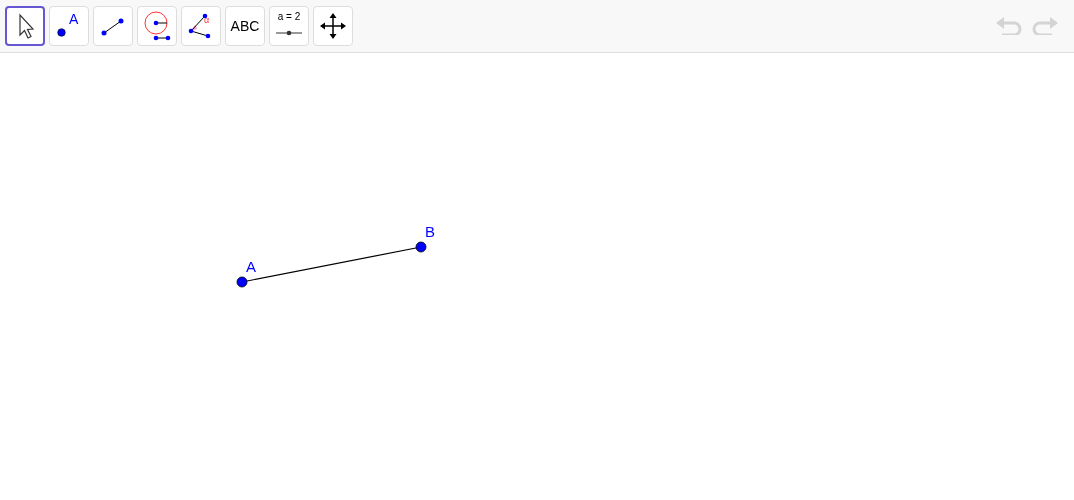 Image resolution: width=1074 pixels, height=500 pixels. What do you see at coordinates (1044, 26) in the screenshot?
I see `redo-icon` at bounding box center [1044, 26].